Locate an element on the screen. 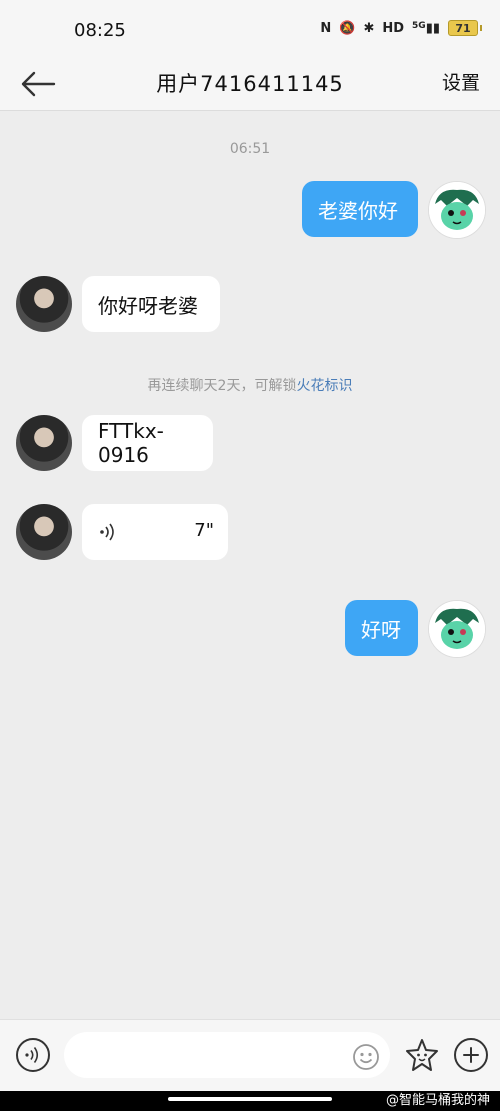 The width and height of the screenshot is (500, 1111). message-text: 老婆你好 is located at coordinates (358, 210).